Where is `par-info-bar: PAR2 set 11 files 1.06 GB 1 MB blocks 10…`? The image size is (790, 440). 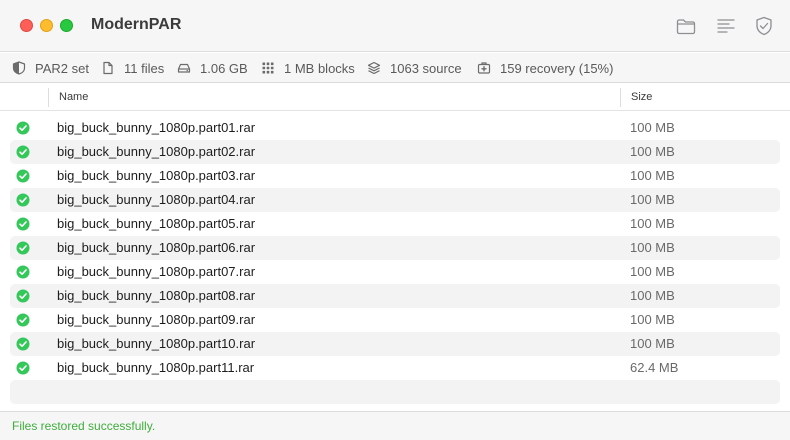 par-info-bar: PAR2 set 11 files 1.06 GB 1 MB blocks 10… is located at coordinates (395, 68).